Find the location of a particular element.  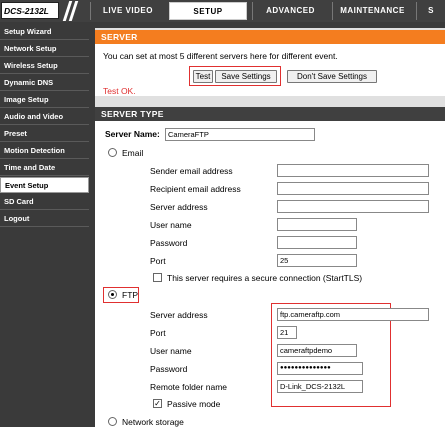

network-storage-label: Network storage is located at coordinates (153, 422).